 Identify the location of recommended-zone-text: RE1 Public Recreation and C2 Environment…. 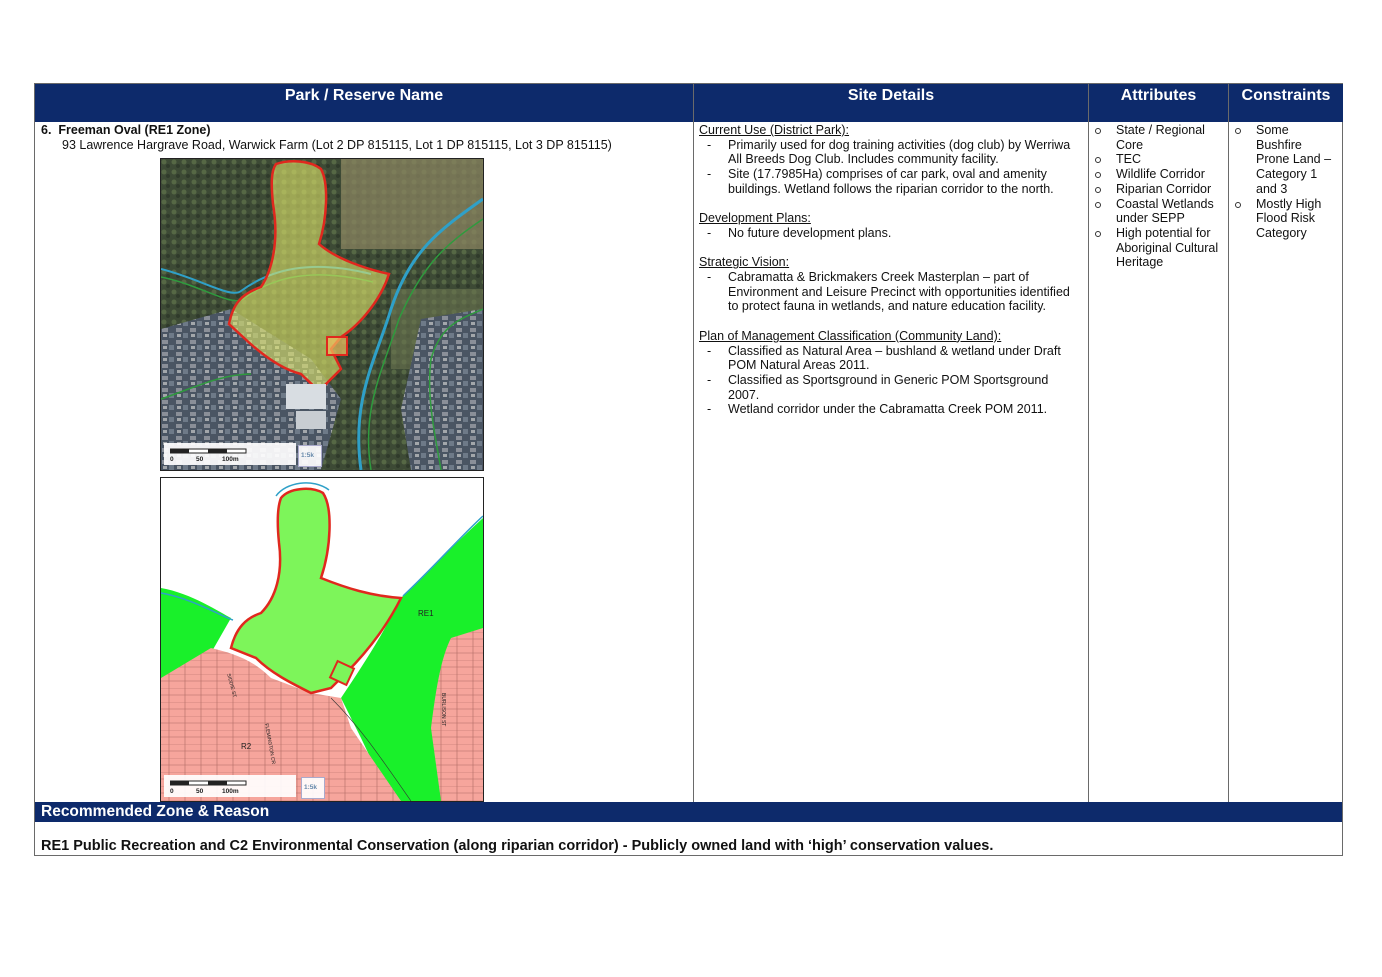
(517, 846).